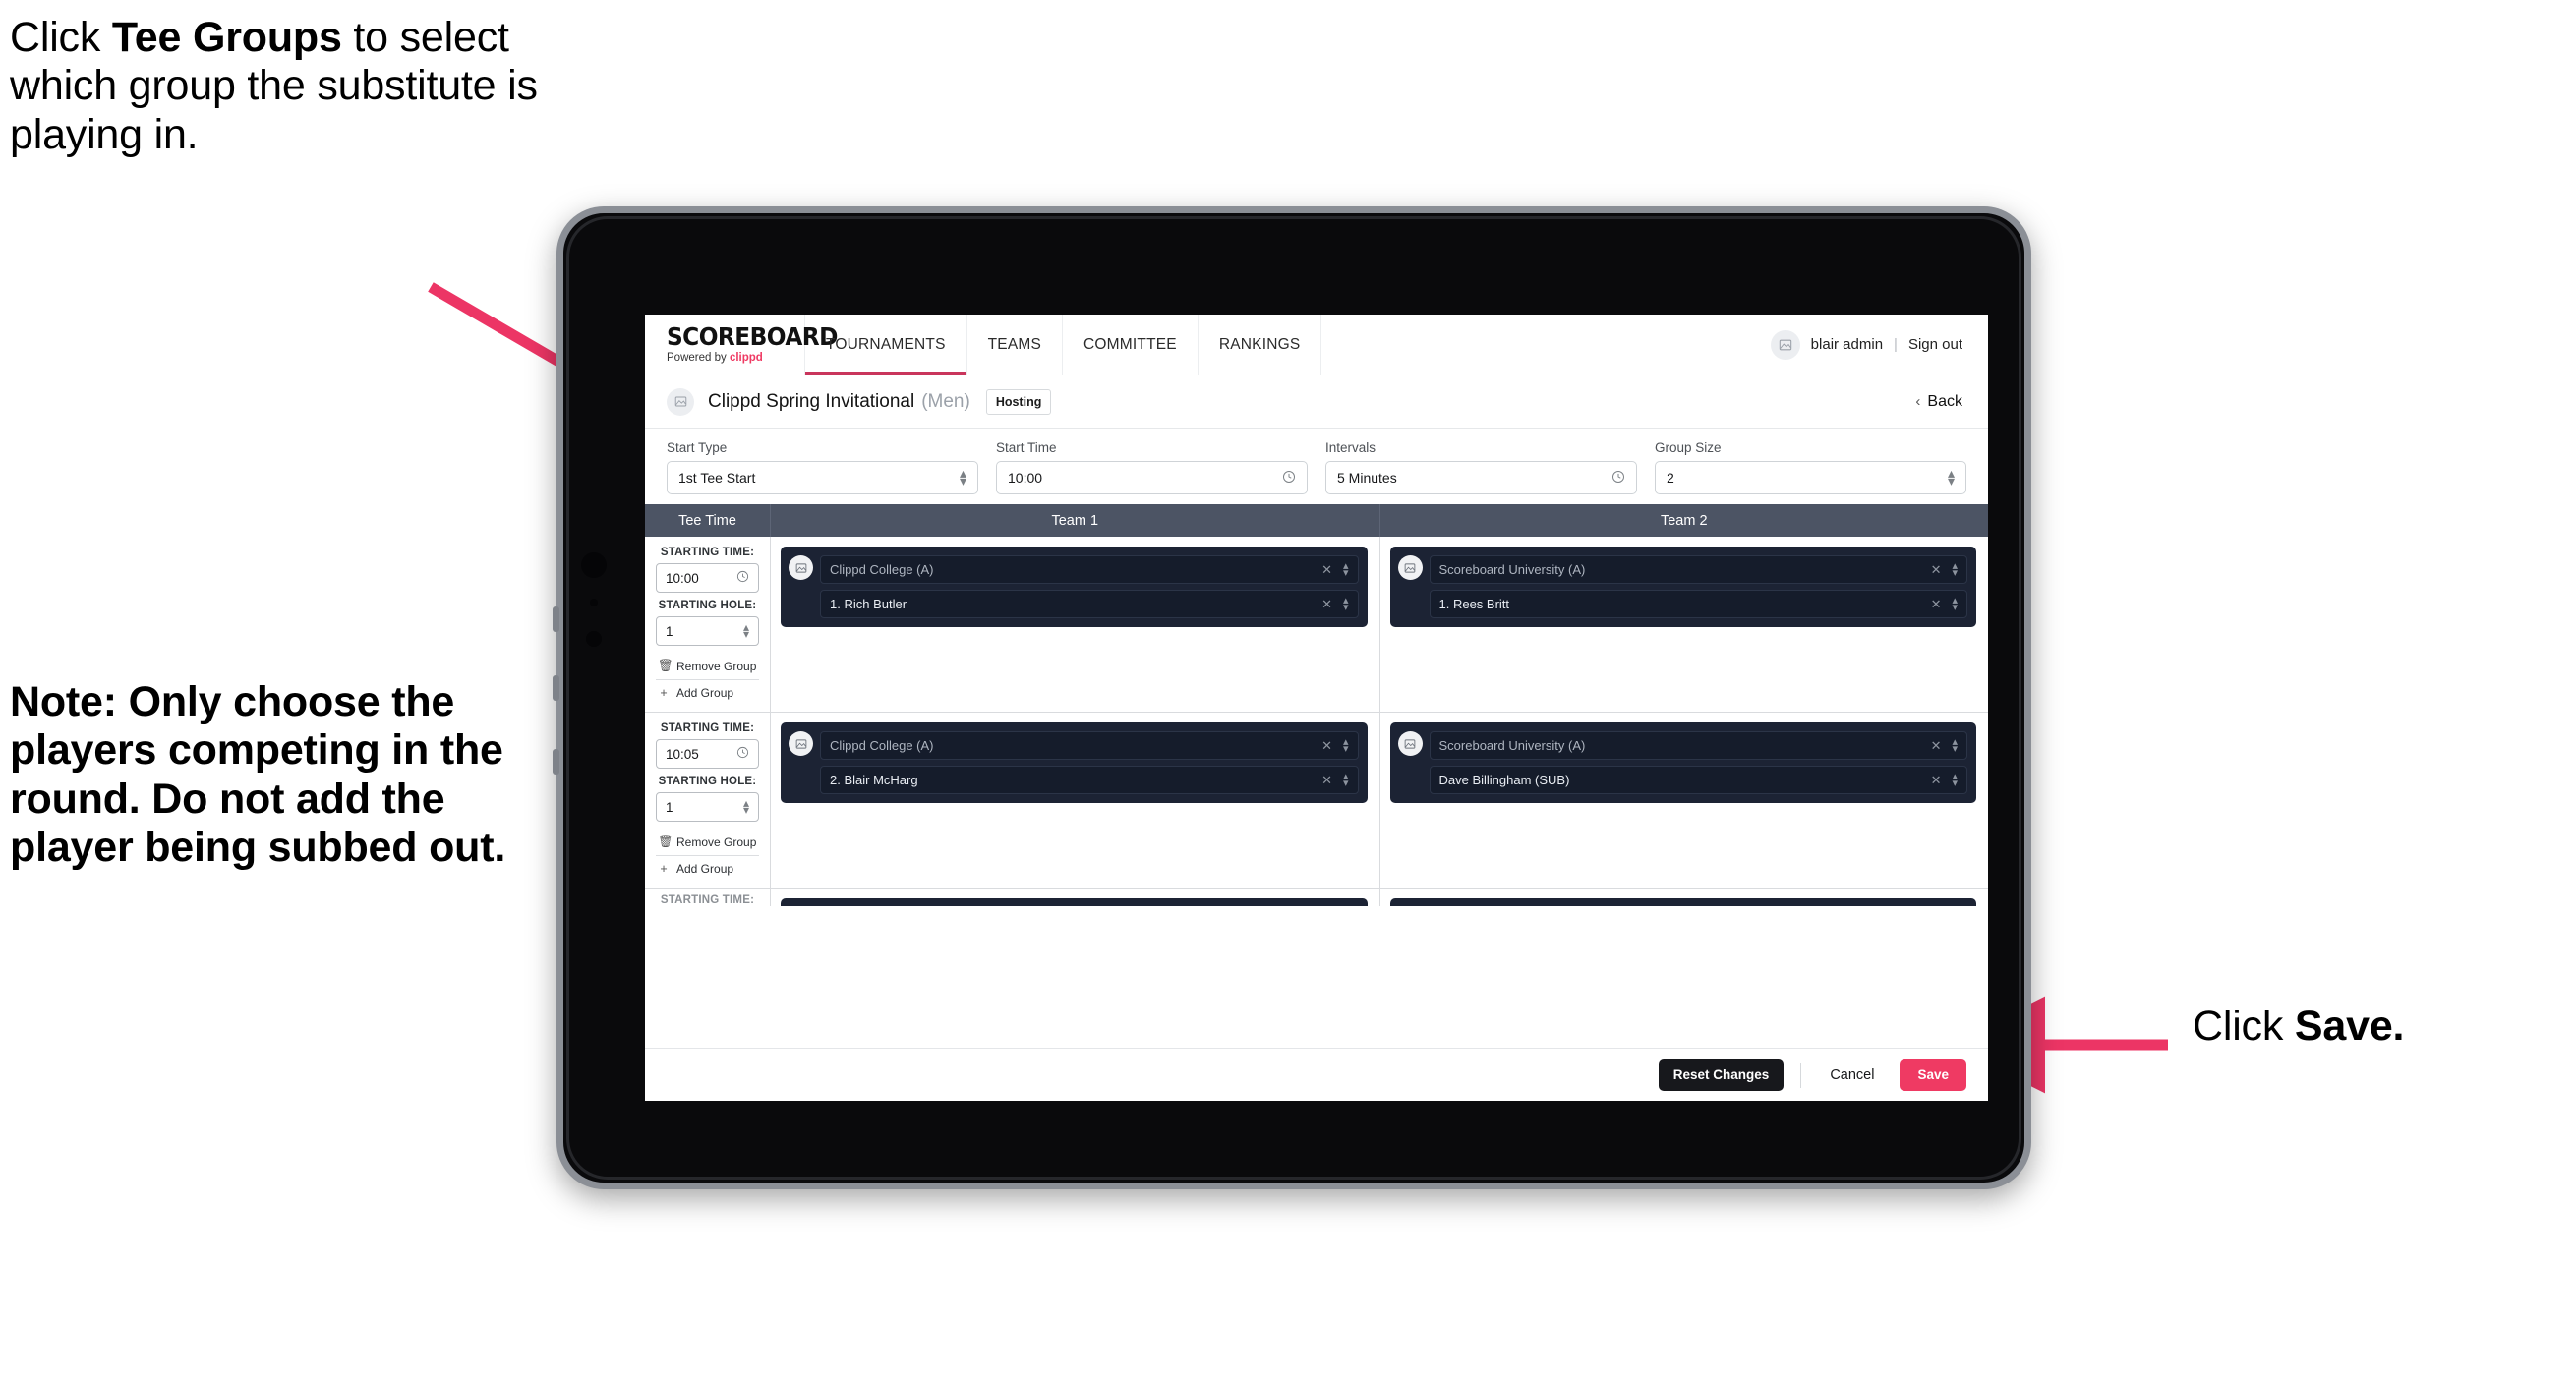  I want to click on player-slot-name: 1. Rees Britt, so click(1474, 604).